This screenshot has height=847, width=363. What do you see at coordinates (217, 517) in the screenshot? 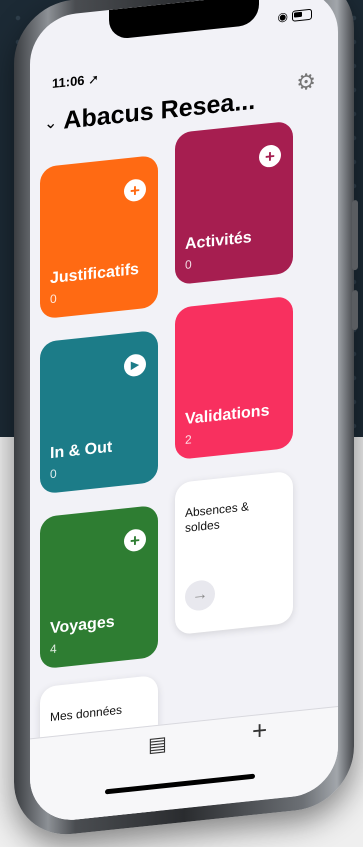
I see `tile-label: Absences & soldes` at bounding box center [217, 517].